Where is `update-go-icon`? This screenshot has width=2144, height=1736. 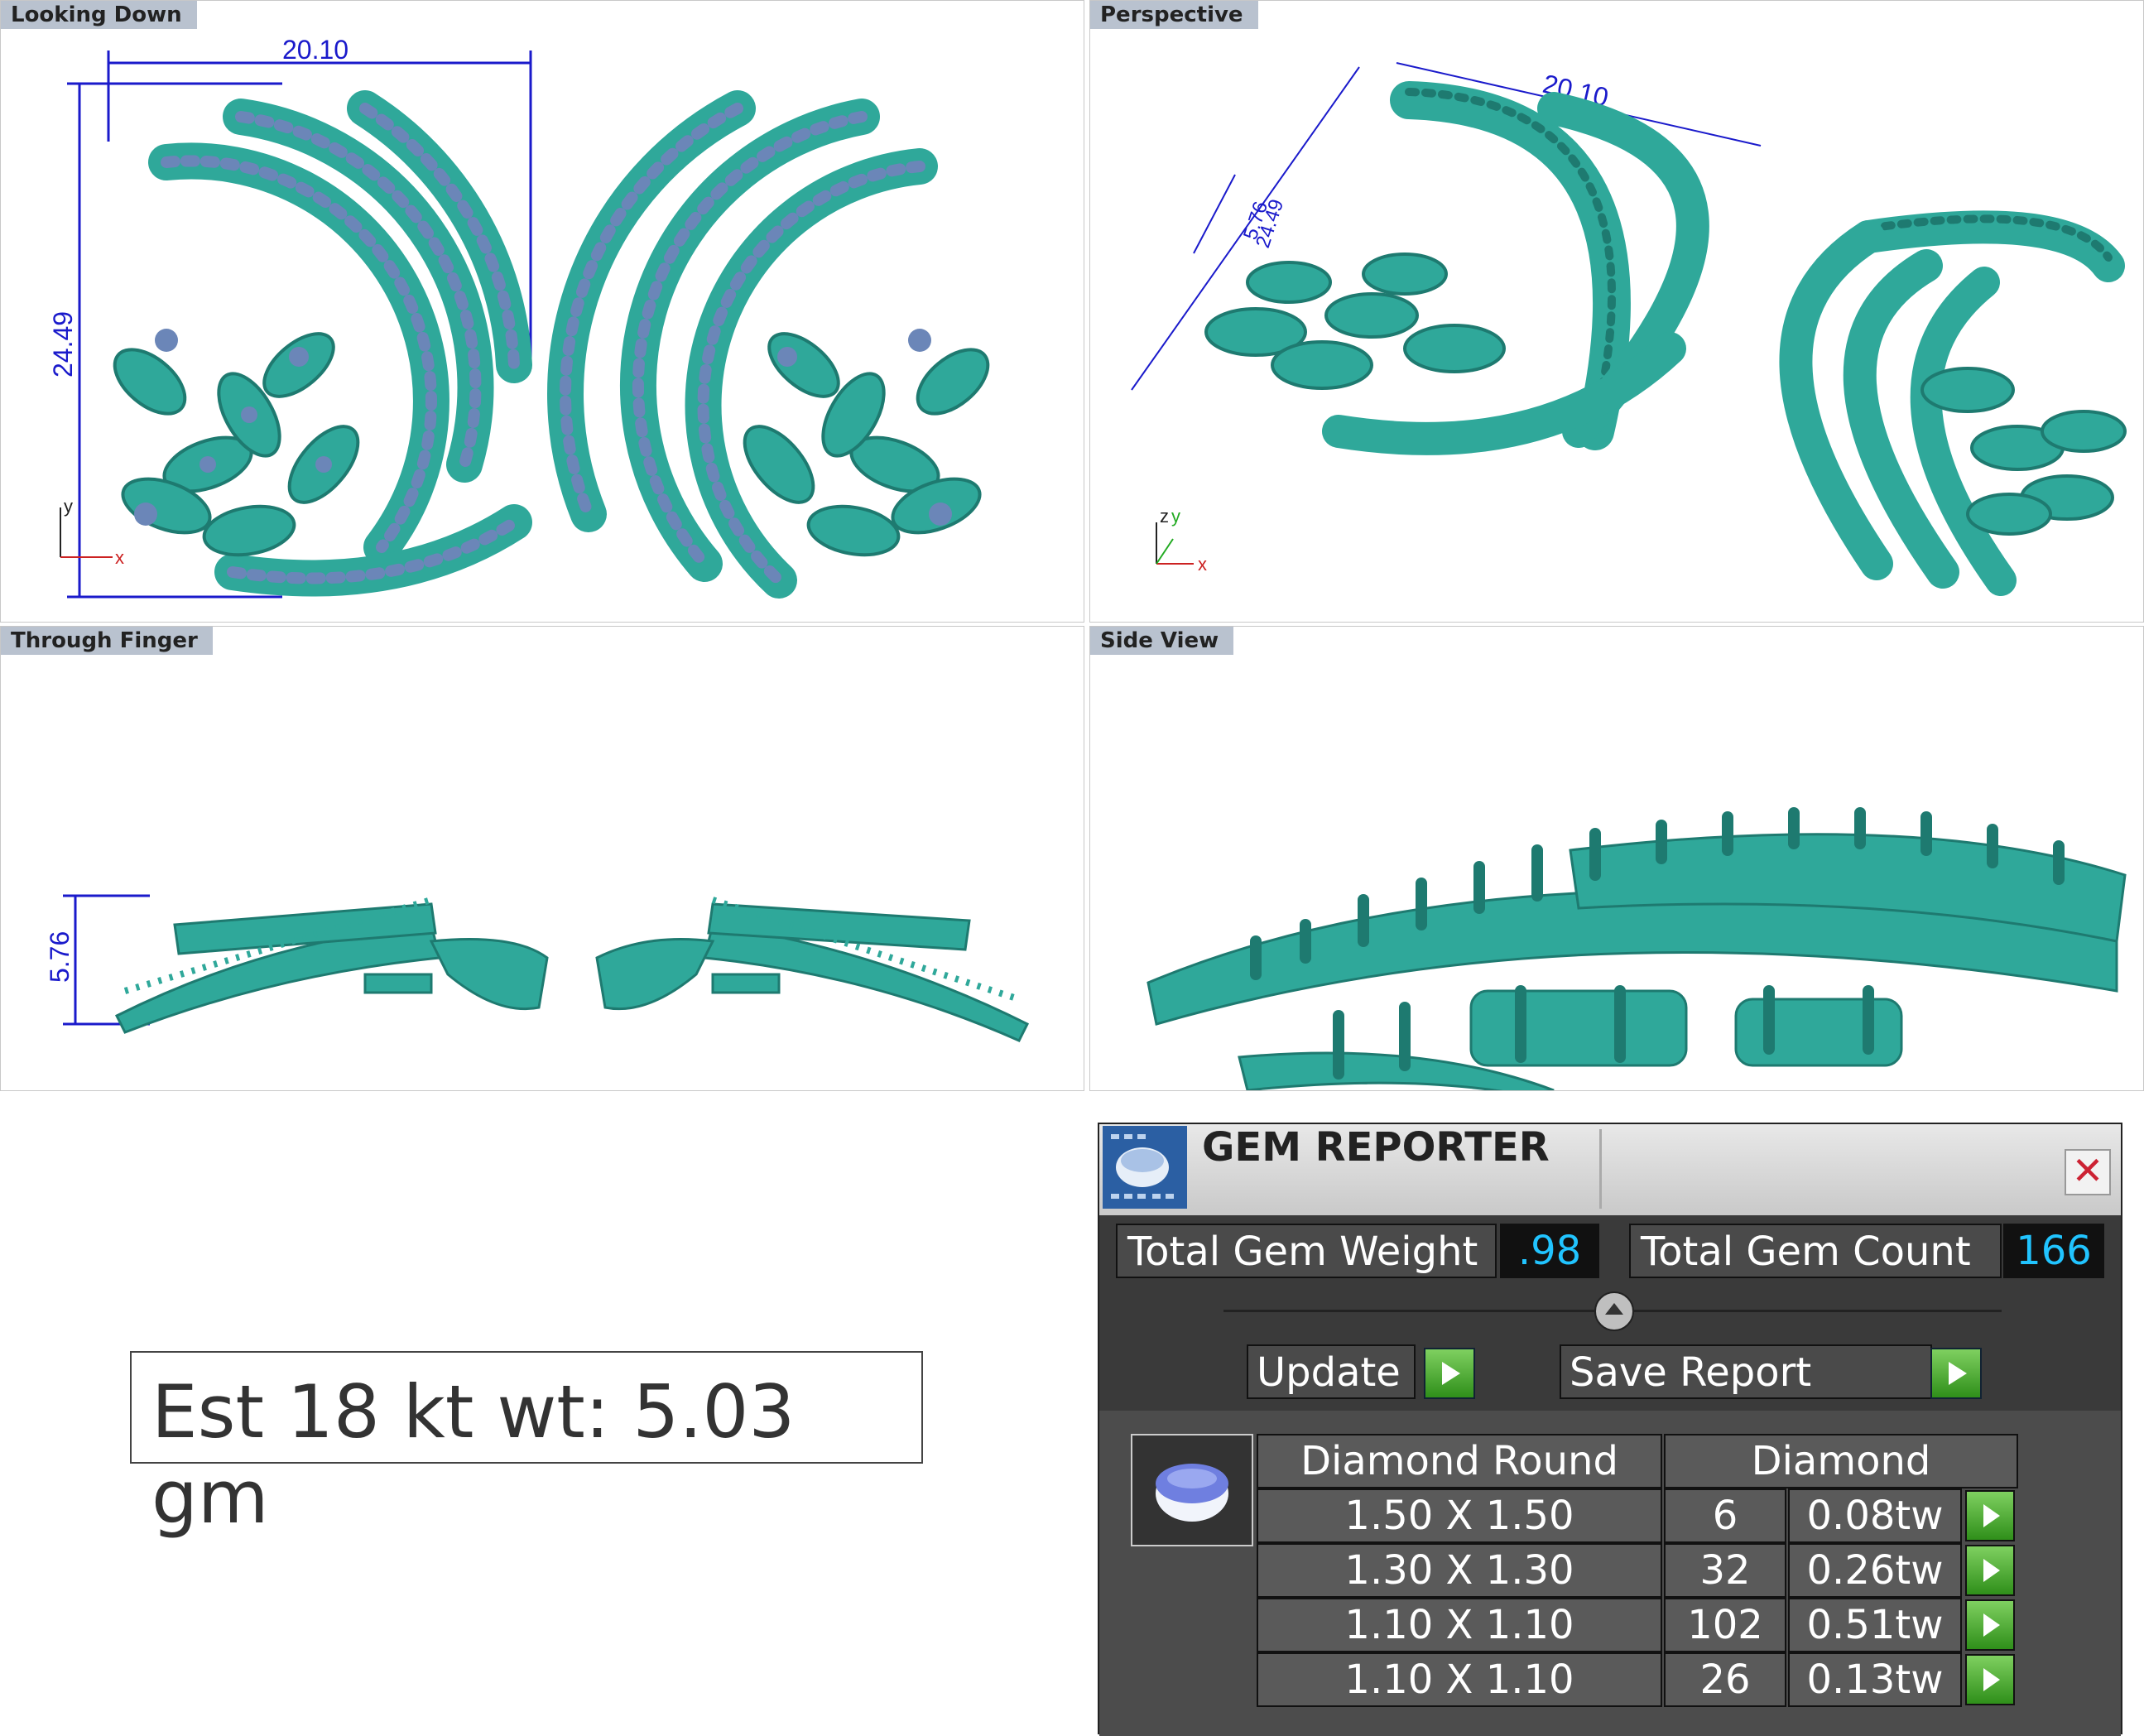 update-go-icon is located at coordinates (1449, 1373).